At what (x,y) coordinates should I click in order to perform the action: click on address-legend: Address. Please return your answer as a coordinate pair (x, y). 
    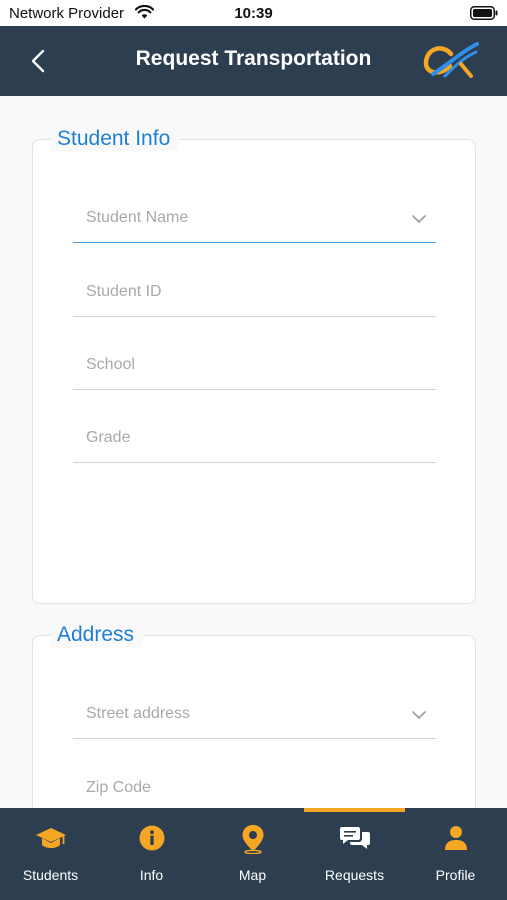
    Looking at the image, I should click on (97, 635).